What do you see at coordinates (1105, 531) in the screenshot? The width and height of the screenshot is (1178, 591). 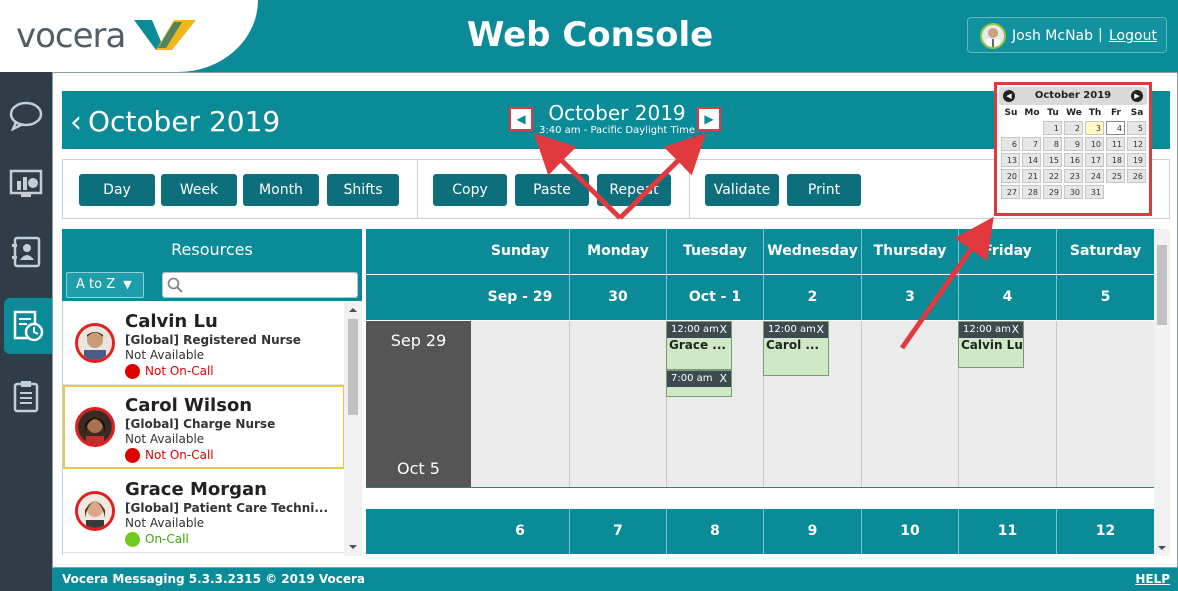 I see `date-header: 12` at bounding box center [1105, 531].